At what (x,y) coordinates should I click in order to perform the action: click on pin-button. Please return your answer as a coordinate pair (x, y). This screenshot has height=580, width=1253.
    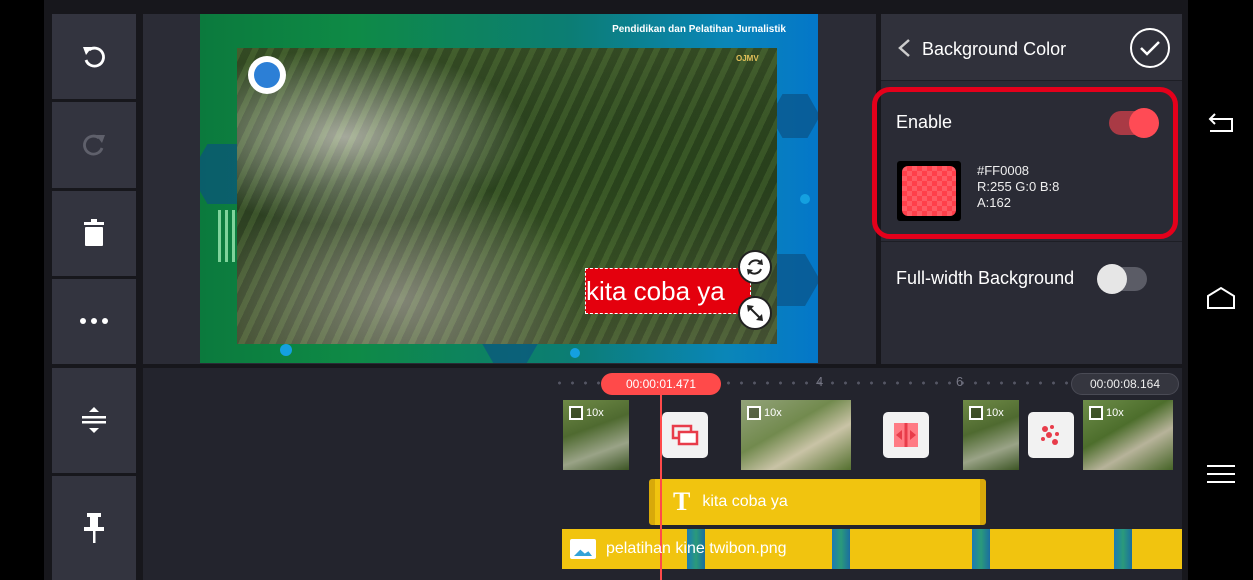
    Looking at the image, I should click on (94, 527).